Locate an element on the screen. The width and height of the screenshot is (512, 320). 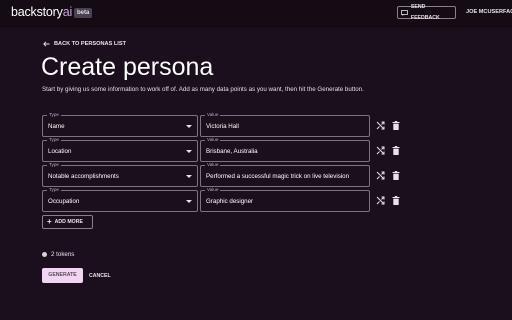
token-count: 2 tokens is located at coordinates (58, 254).